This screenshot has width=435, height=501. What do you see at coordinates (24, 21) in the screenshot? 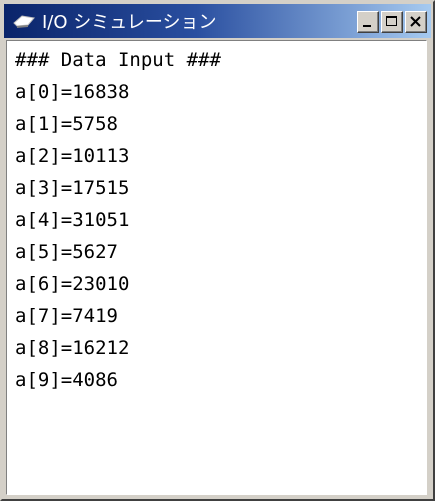
I see `io-device-icon` at bounding box center [24, 21].